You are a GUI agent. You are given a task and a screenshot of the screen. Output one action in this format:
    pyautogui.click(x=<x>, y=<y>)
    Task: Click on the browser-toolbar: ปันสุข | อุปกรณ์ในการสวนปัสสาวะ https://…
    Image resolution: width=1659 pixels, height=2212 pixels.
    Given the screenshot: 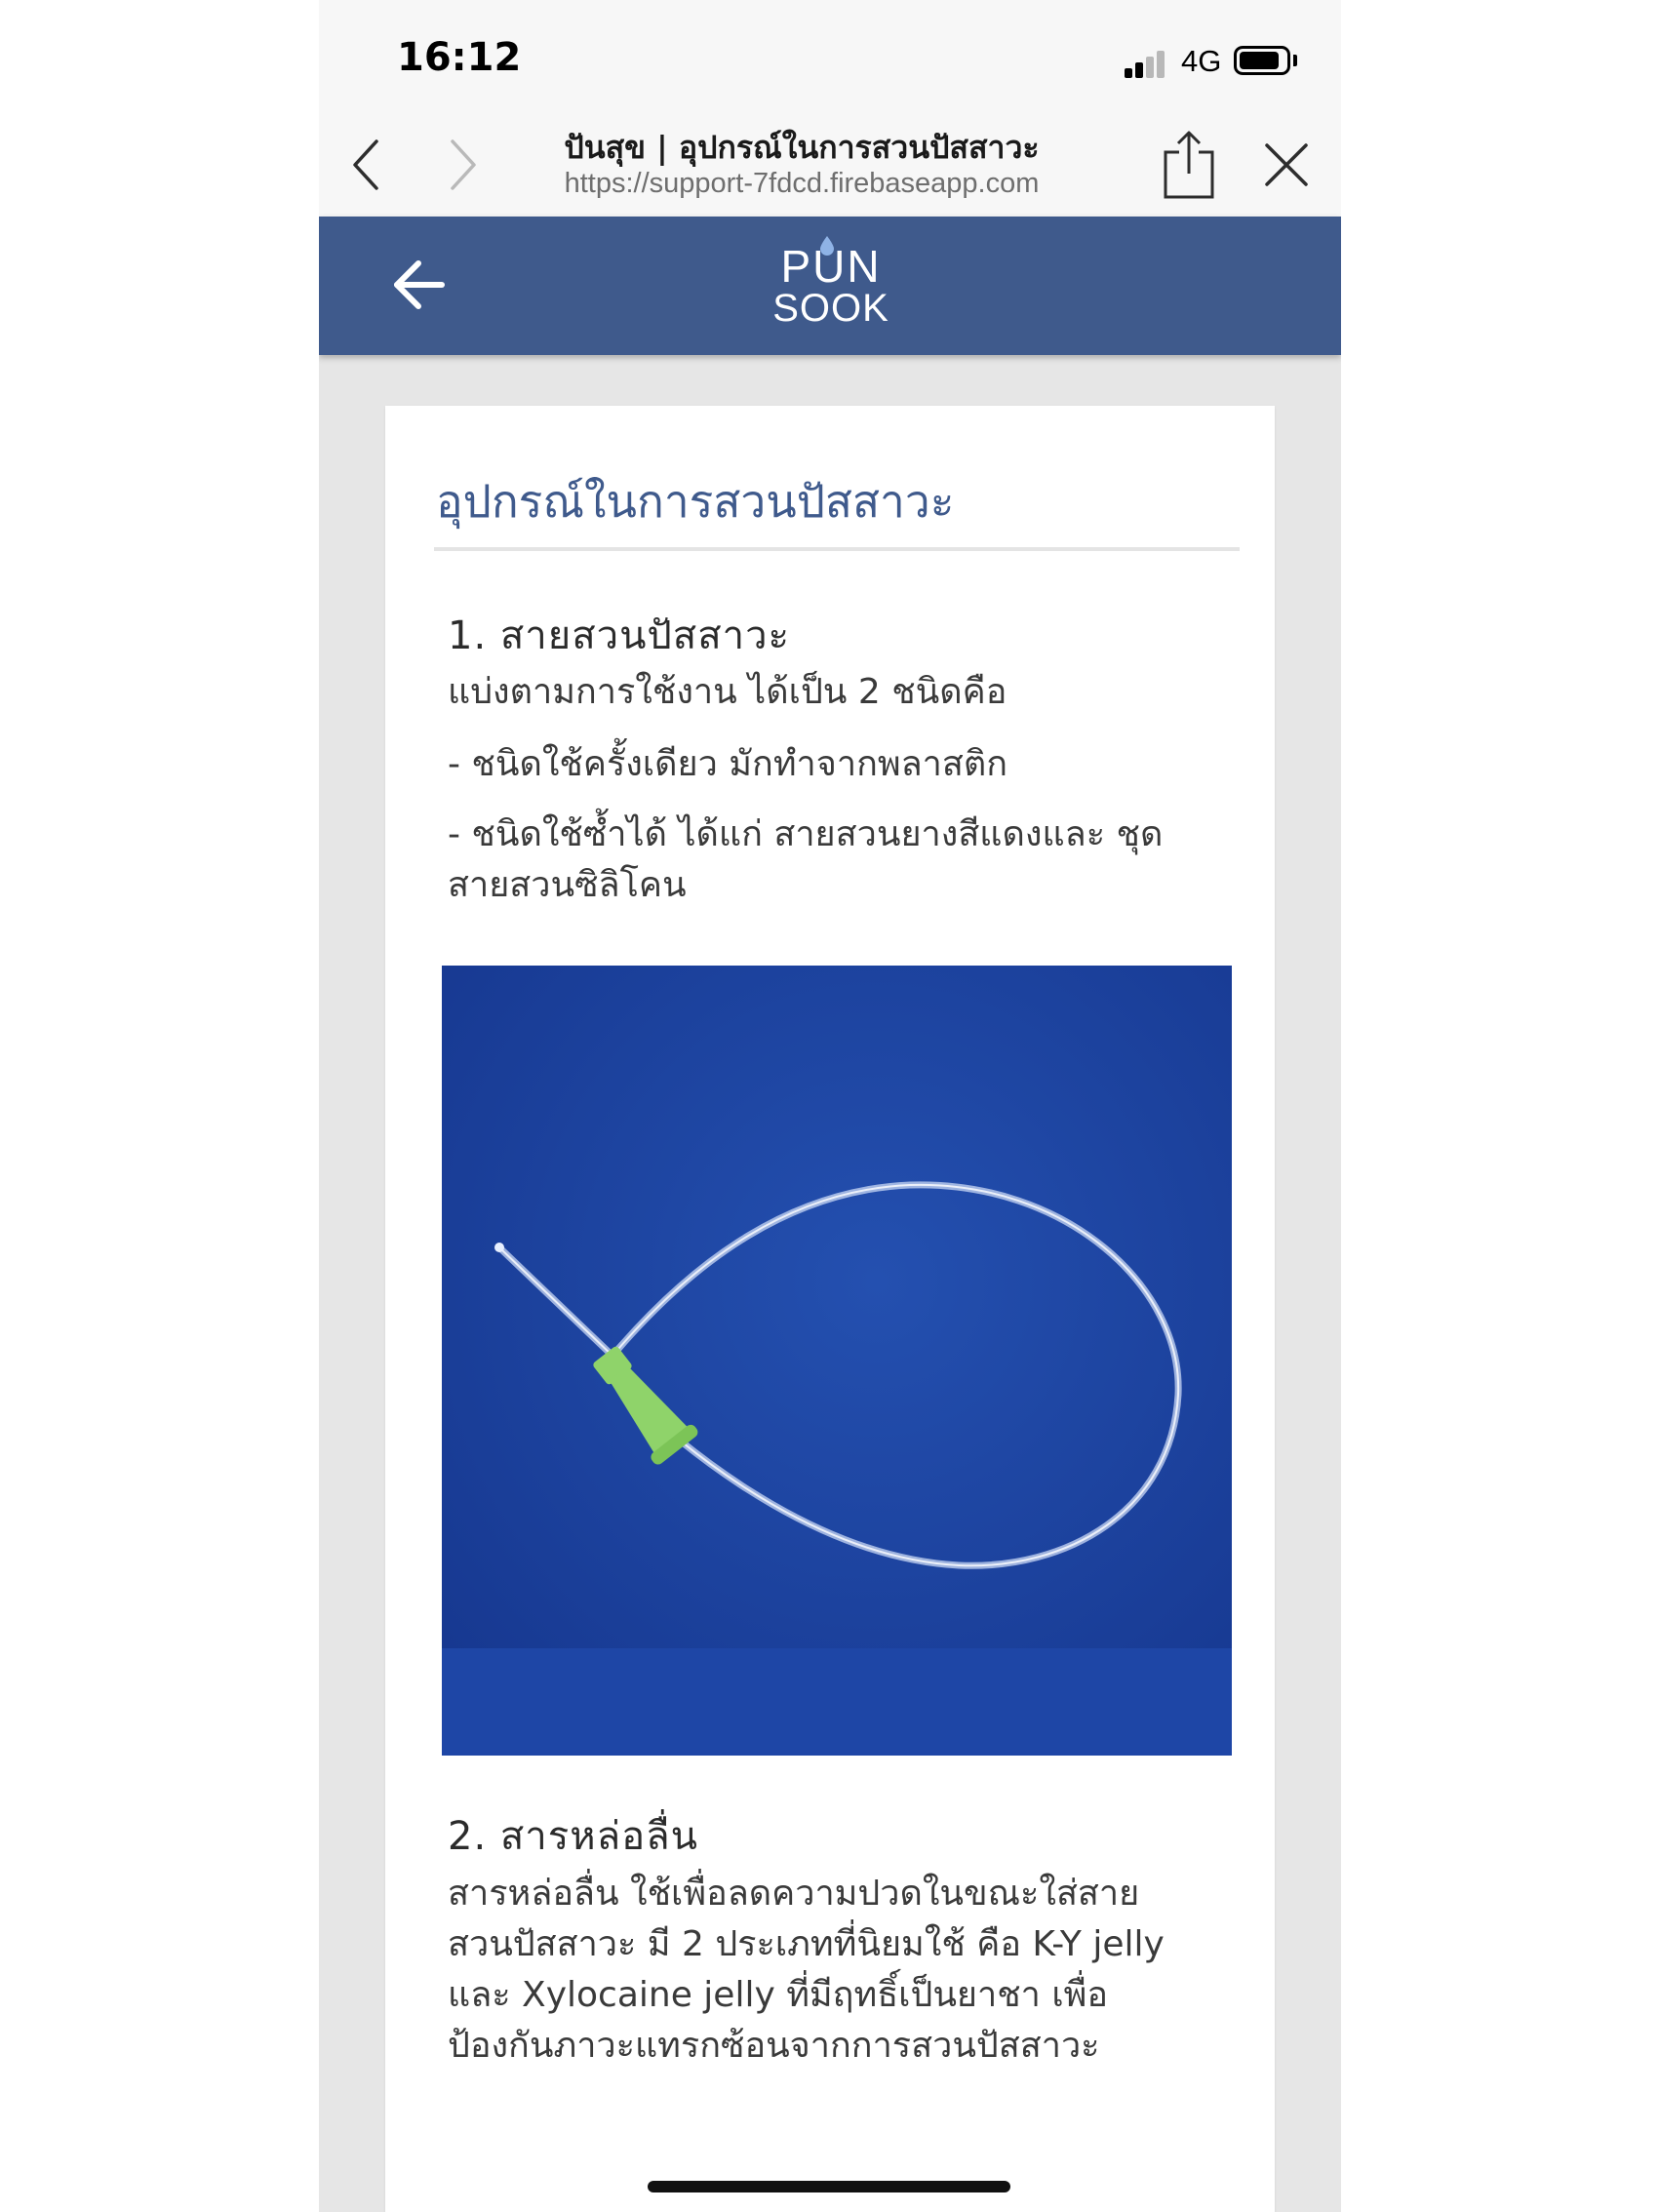 What is the action you would take?
    pyautogui.click(x=830, y=167)
    